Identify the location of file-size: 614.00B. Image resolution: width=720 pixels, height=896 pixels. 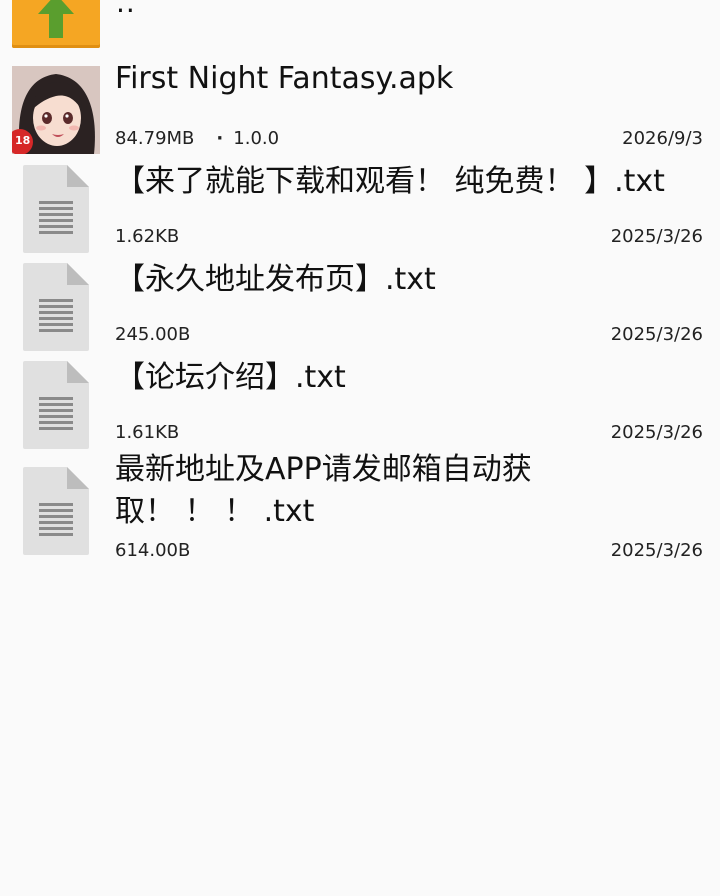
(153, 550).